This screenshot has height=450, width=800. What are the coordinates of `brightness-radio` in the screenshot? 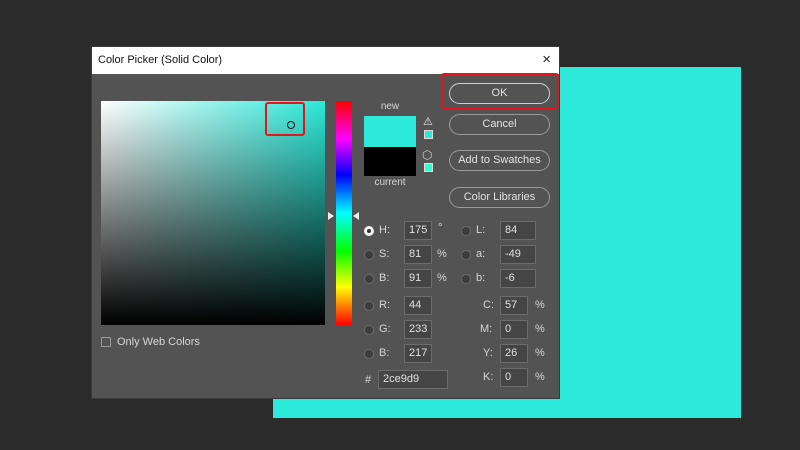 It's located at (369, 279).